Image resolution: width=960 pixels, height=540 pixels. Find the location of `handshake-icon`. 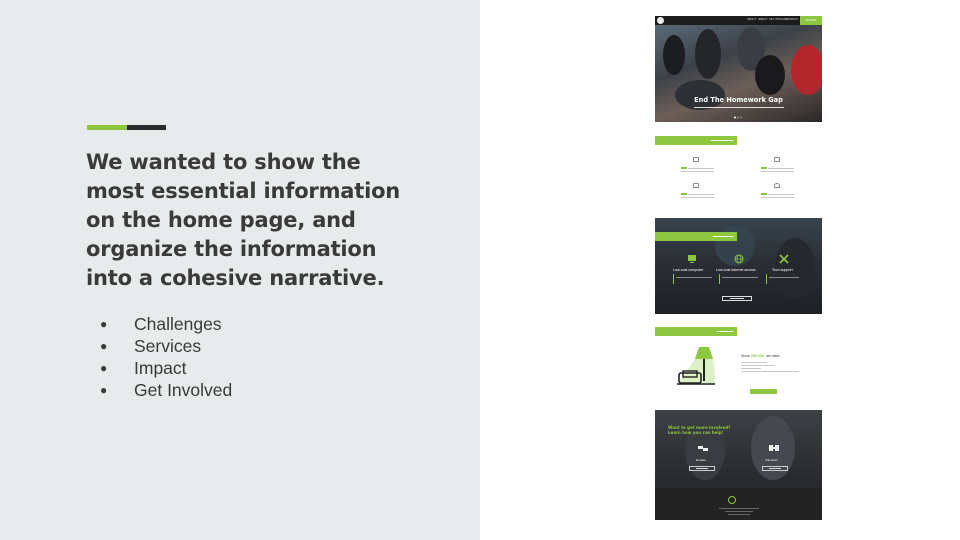

handshake-icon is located at coordinates (774, 448).